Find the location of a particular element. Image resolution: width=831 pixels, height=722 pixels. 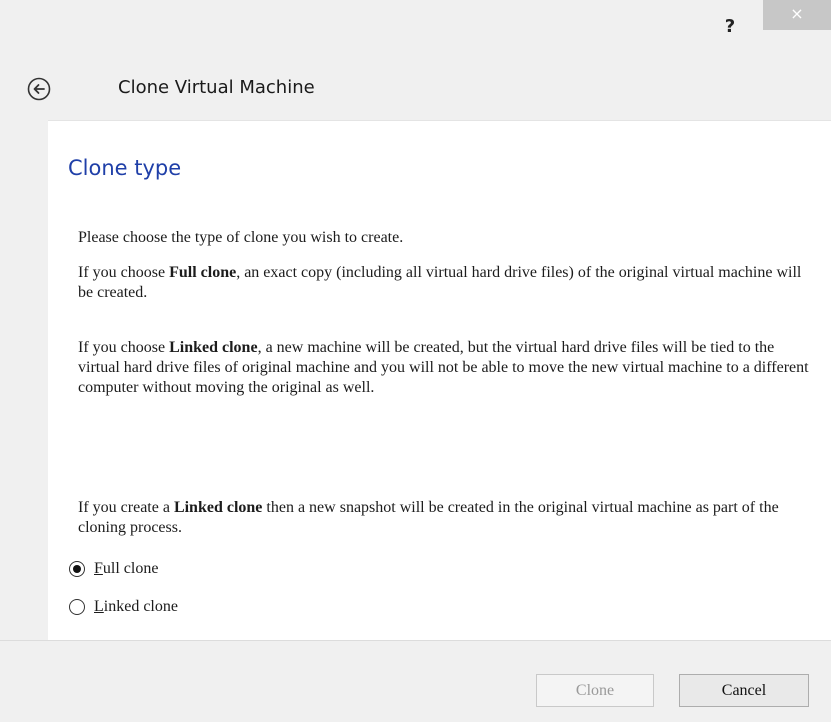

linked-clone-radio: Linked clone is located at coordinates (123, 607).